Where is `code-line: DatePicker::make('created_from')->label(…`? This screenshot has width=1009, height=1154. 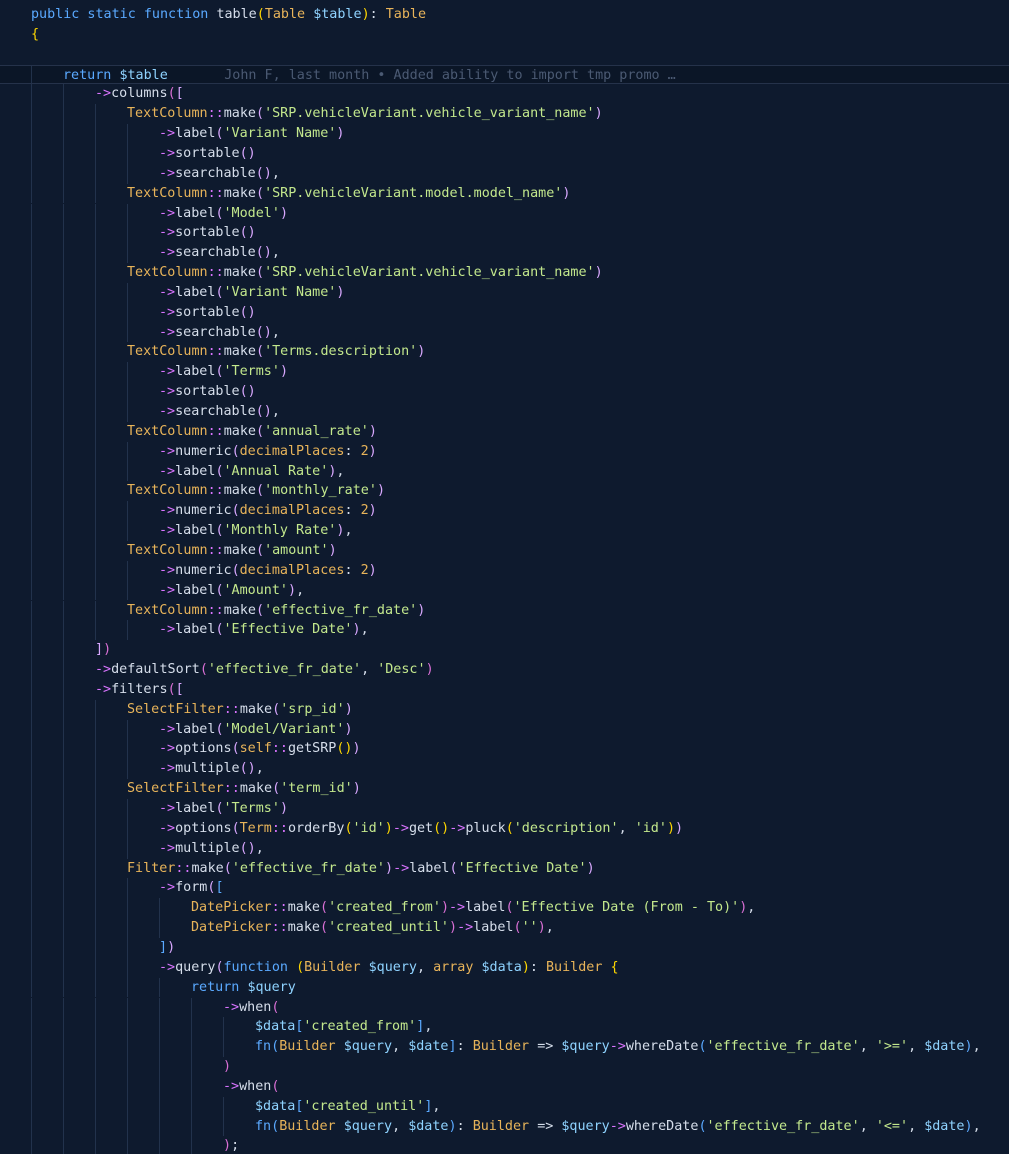 code-line: DatePicker::make('created_from')->label(… is located at coordinates (504, 908).